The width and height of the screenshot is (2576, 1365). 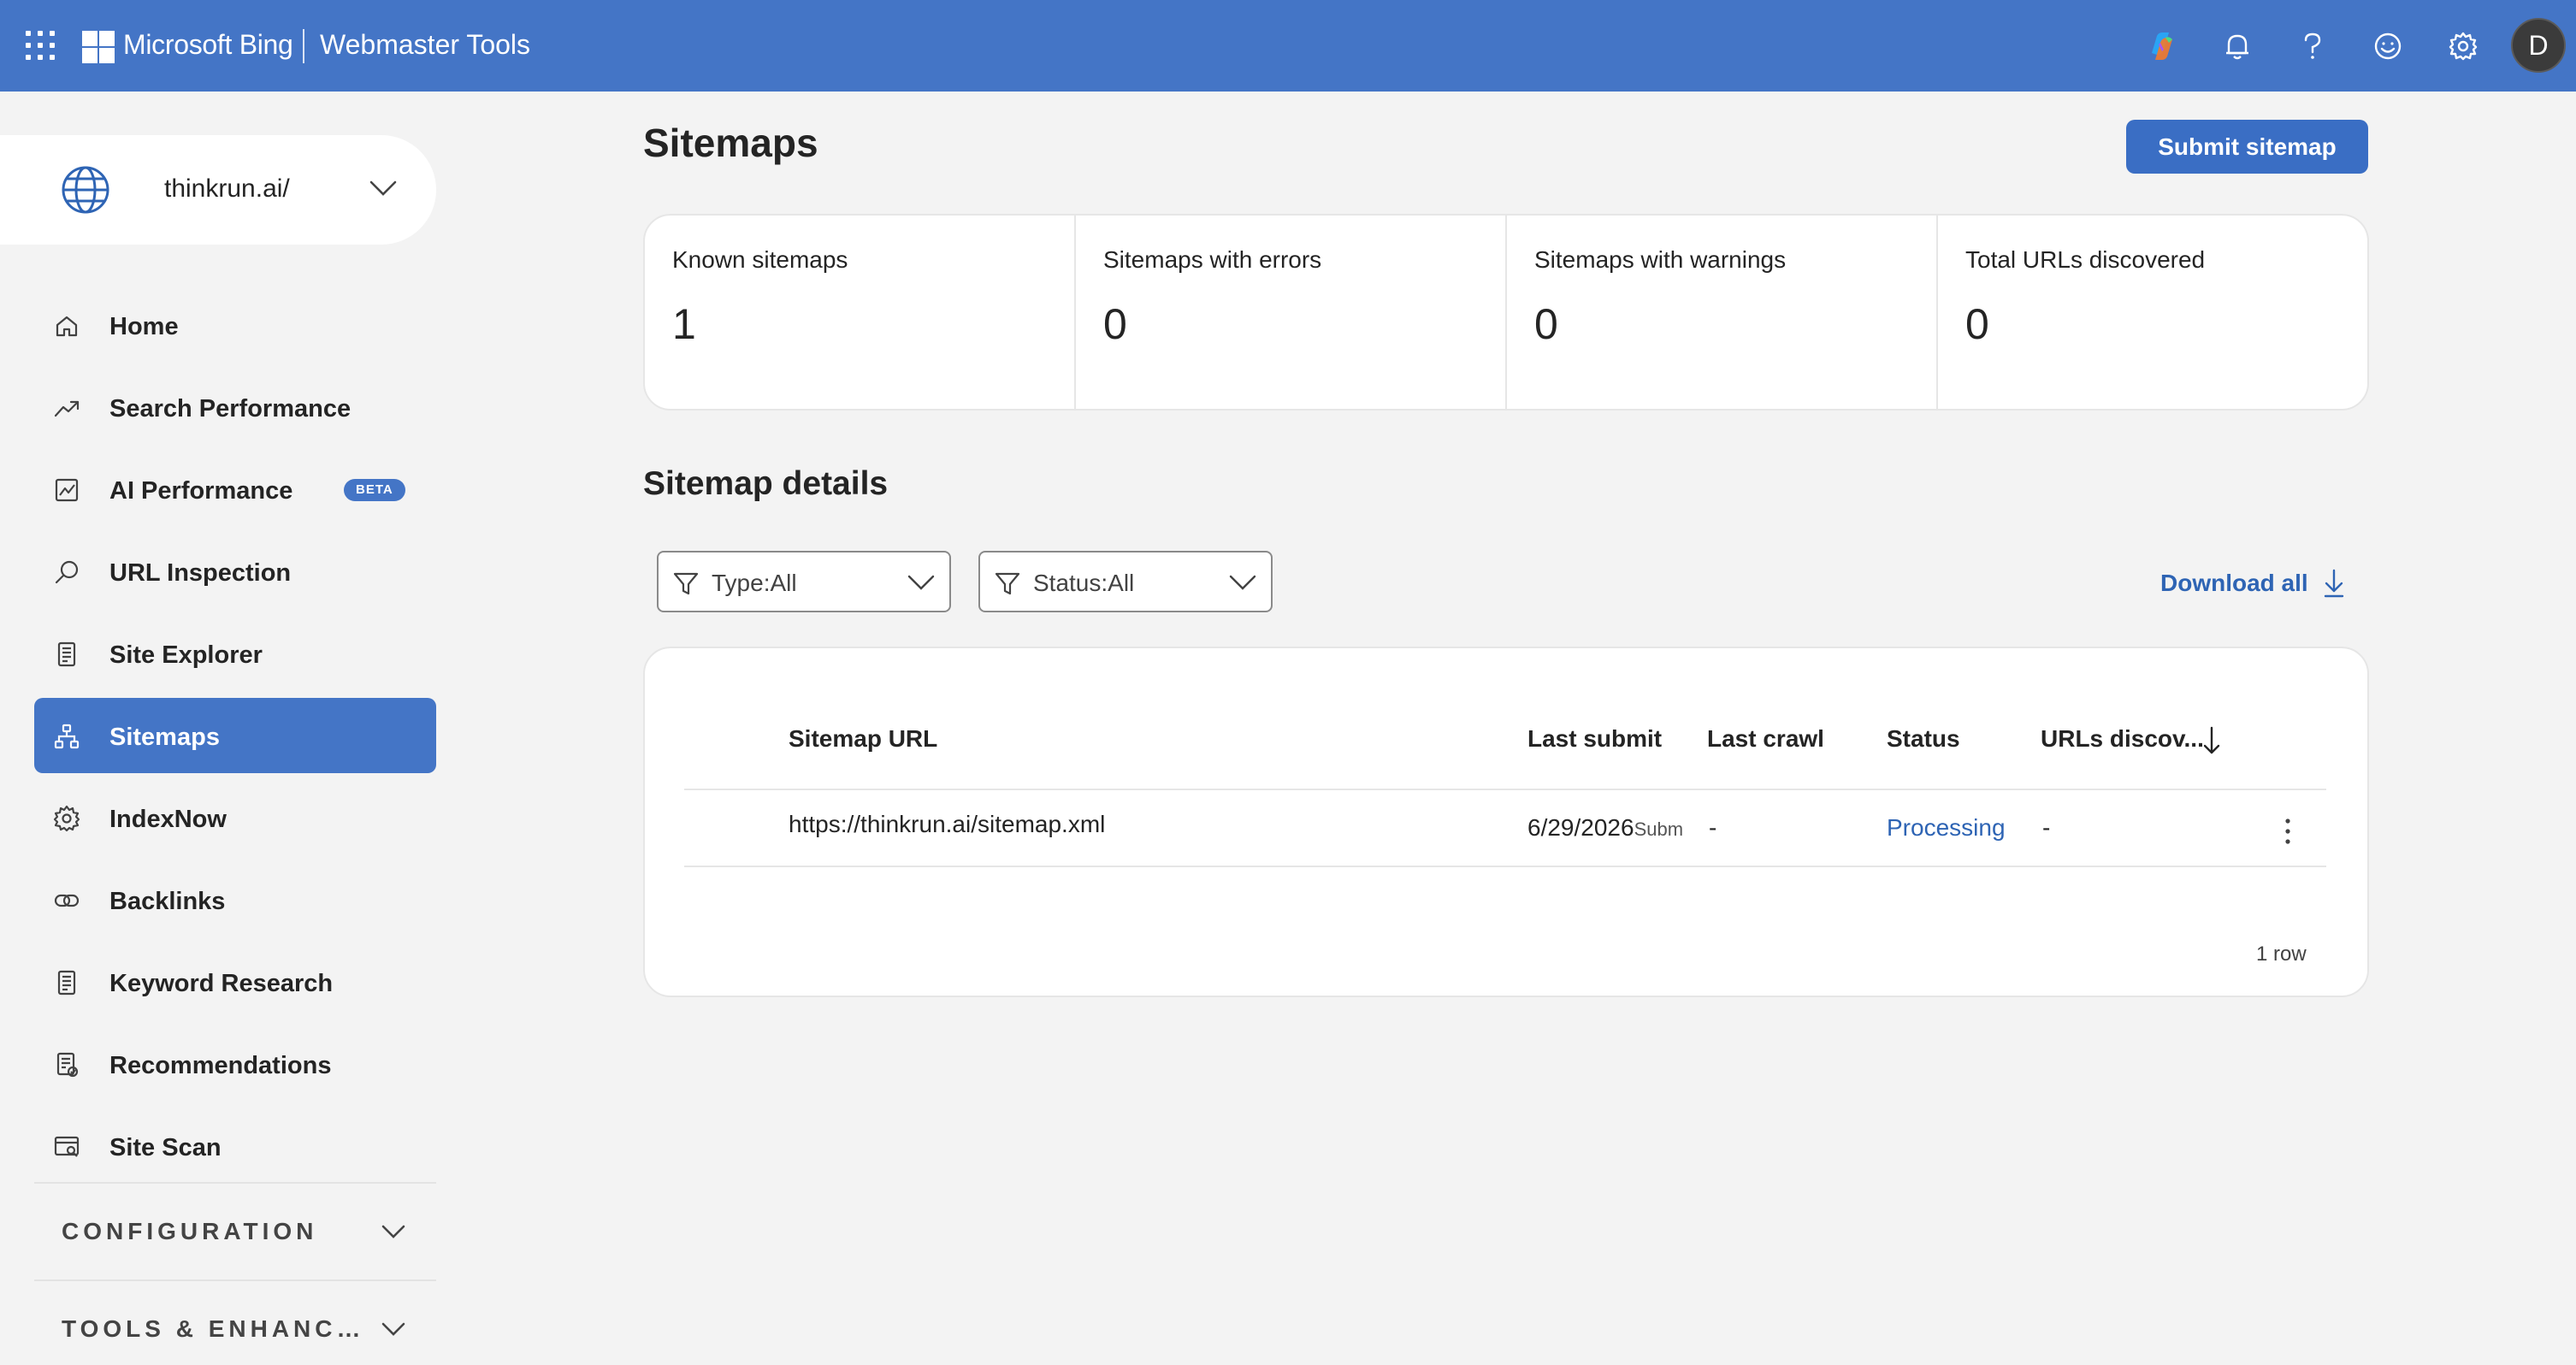 I want to click on sidebar-item-indexnow: IndexNow, so click(x=235, y=818).